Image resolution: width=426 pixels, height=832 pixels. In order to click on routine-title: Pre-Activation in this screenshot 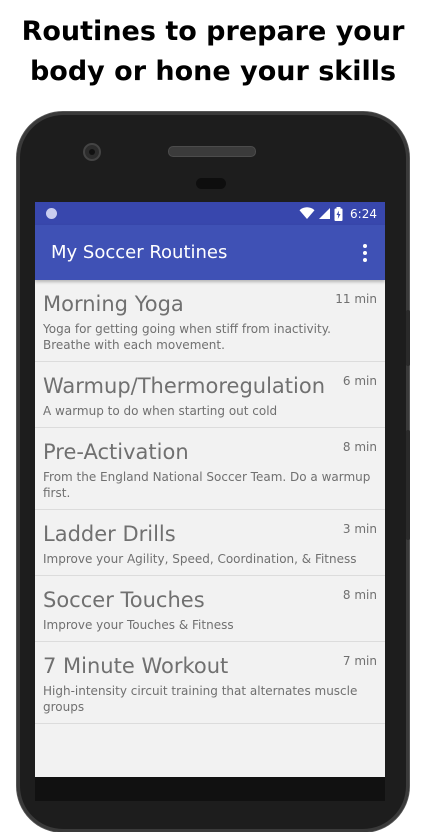, I will do `click(116, 452)`.